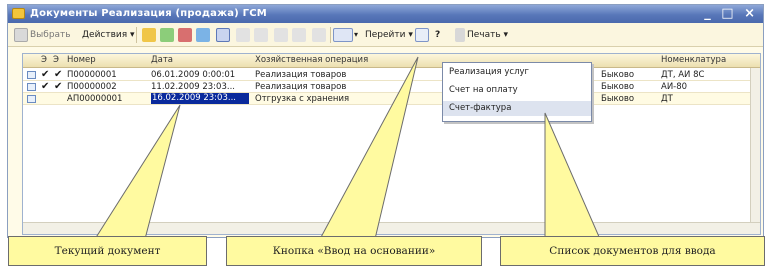  I want to click on callout-input-basis-button: Кнопка «Ввод на основании», so click(354, 251).